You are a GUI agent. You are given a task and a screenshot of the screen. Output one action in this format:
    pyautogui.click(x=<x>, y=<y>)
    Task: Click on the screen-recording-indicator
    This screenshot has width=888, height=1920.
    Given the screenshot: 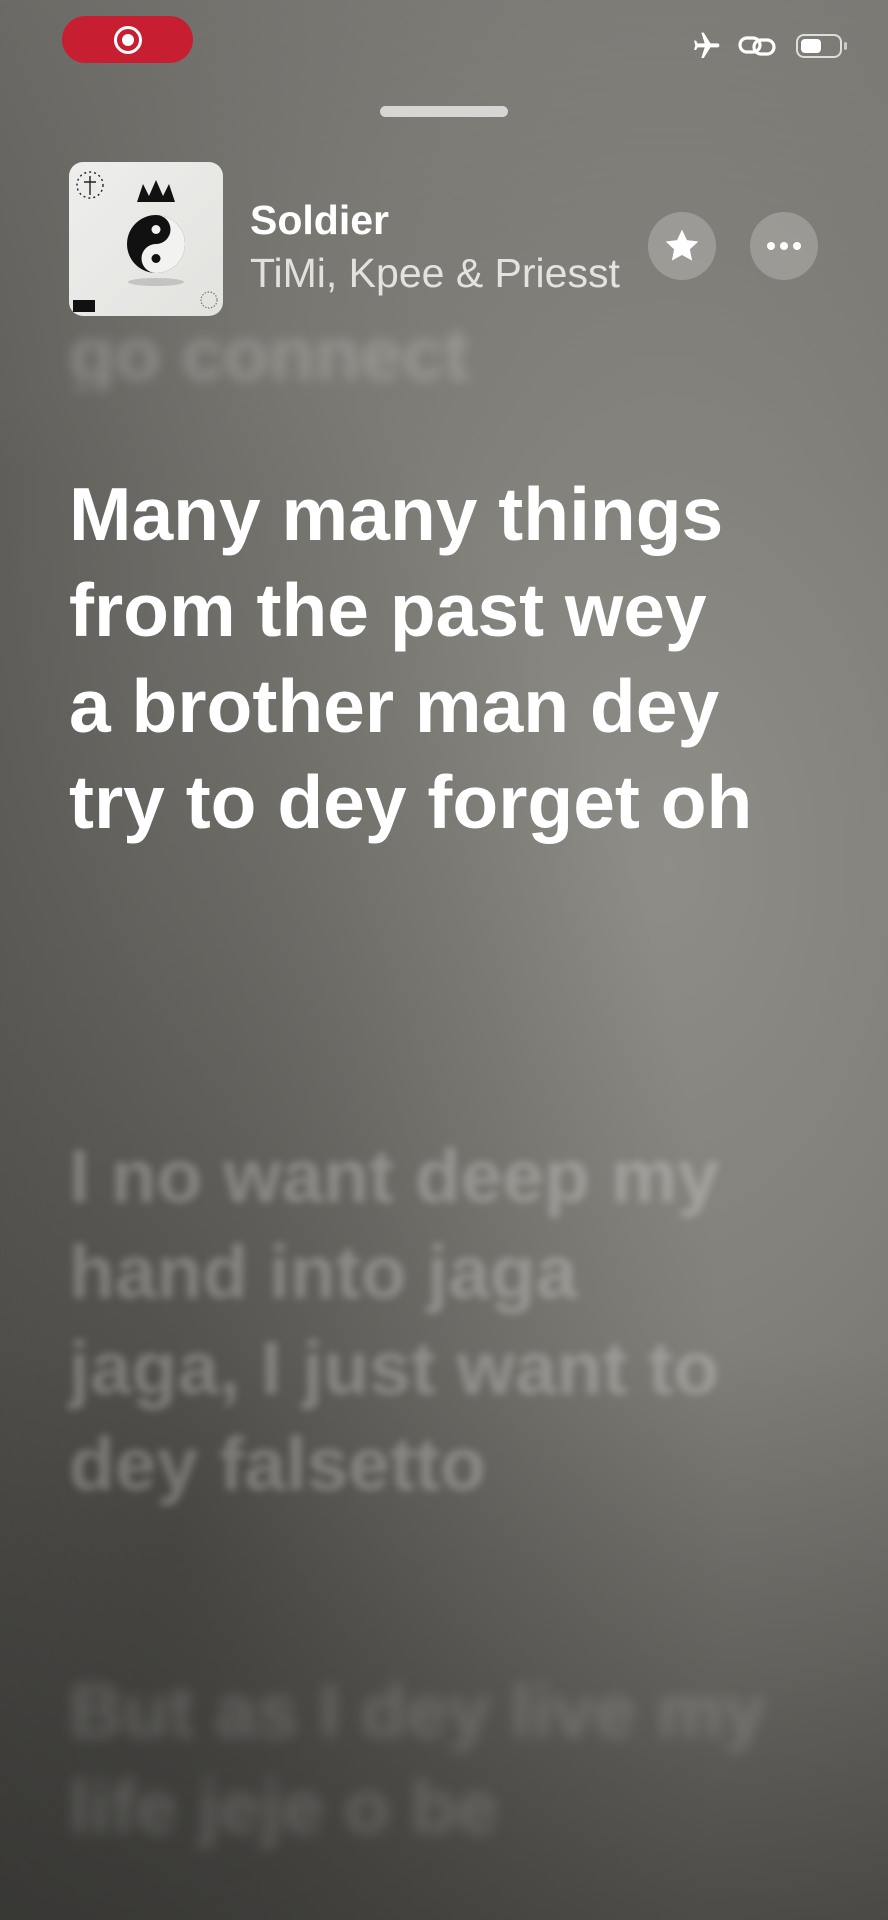 What is the action you would take?
    pyautogui.click(x=127, y=39)
    